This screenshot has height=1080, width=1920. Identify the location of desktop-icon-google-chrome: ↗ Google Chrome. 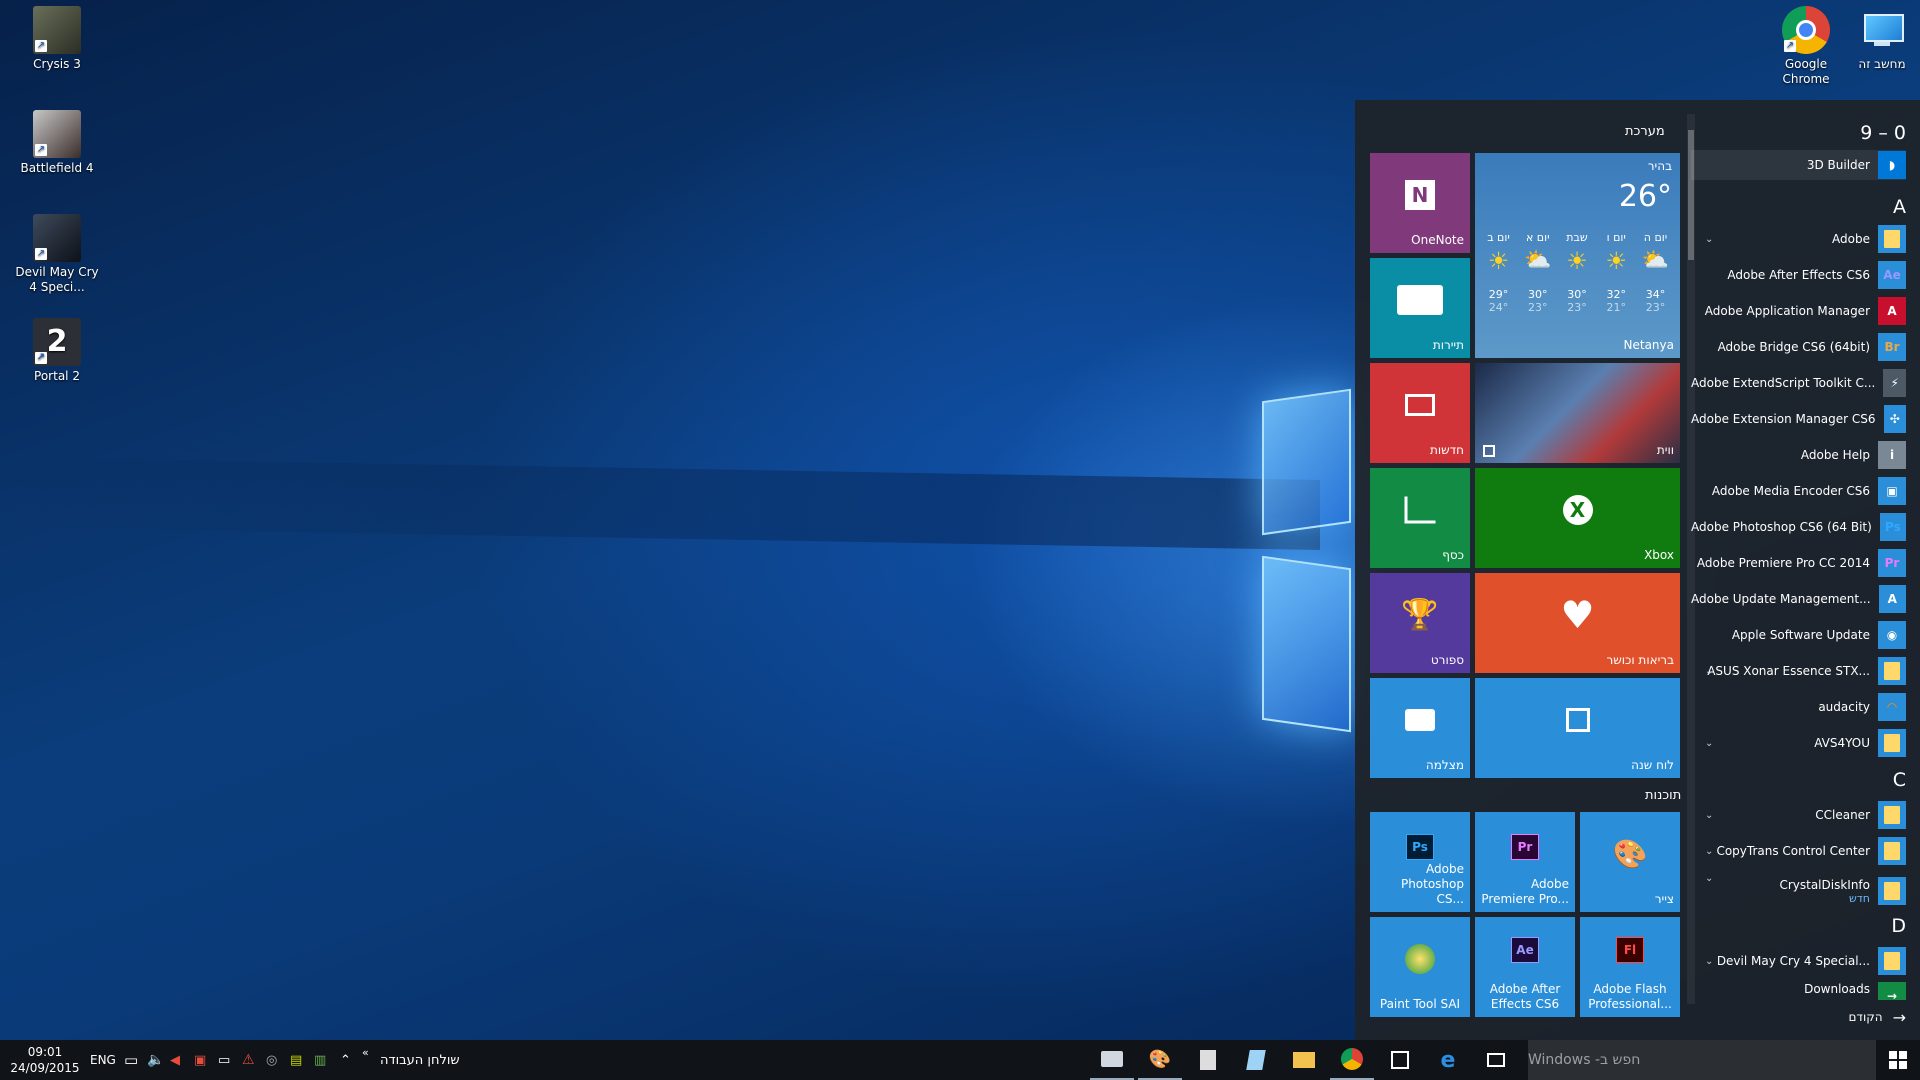
(1806, 46).